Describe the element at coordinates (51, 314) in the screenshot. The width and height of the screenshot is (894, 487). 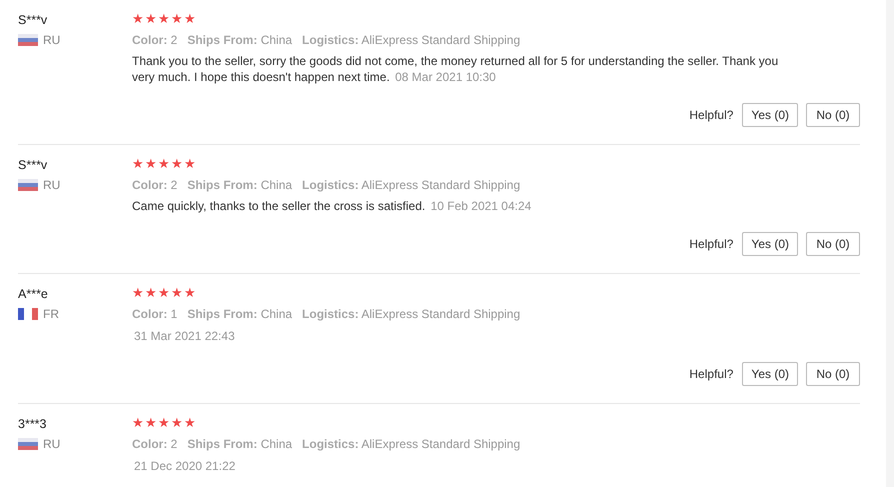
I see `country-code: FR` at that location.